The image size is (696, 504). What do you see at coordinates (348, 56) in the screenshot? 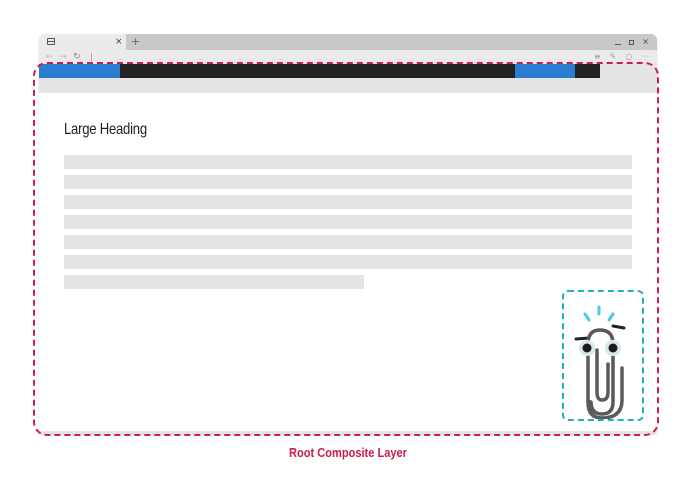
I see `browser-toolbar: ← → ↻ ≡ ✎ ○ ···` at bounding box center [348, 56].